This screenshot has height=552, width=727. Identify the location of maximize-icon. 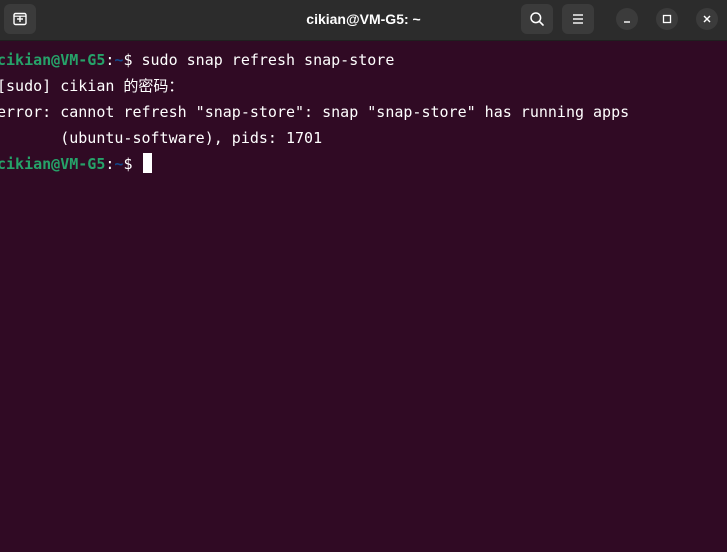
(667, 19).